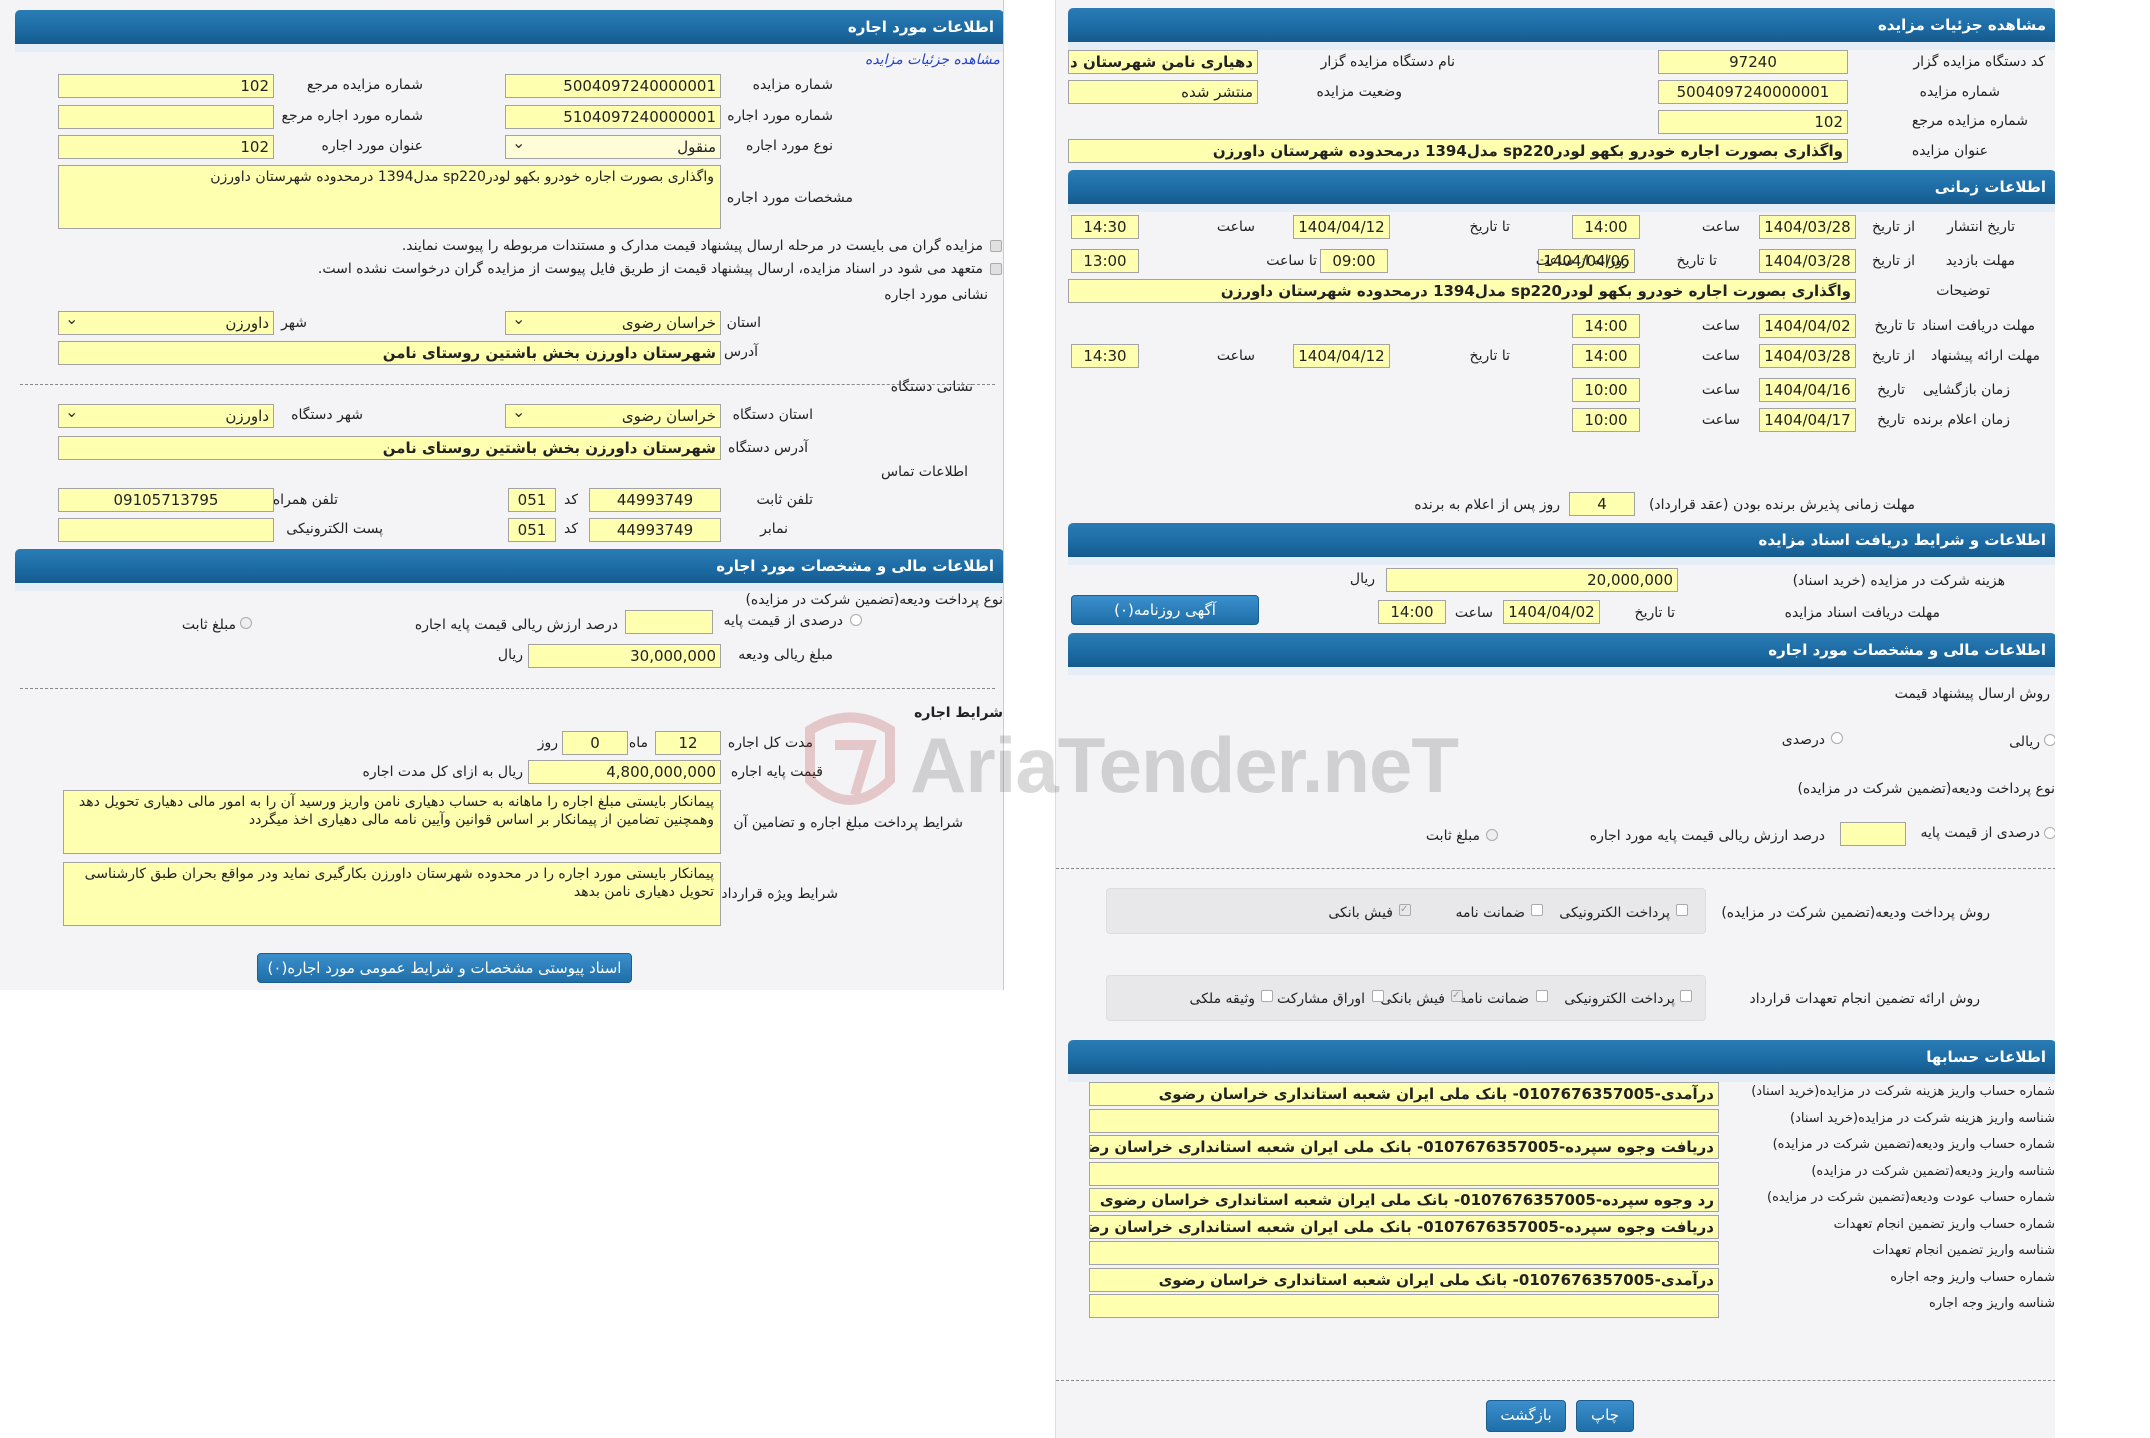 The width and height of the screenshot is (2150, 1438). What do you see at coordinates (166, 500) in the screenshot?
I see `mobile-field: 09105713795` at bounding box center [166, 500].